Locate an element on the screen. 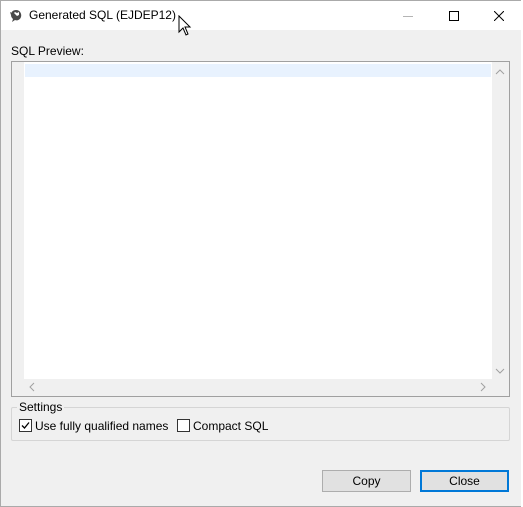 This screenshot has width=523, height=507. scroll-right-icon is located at coordinates (483, 387).